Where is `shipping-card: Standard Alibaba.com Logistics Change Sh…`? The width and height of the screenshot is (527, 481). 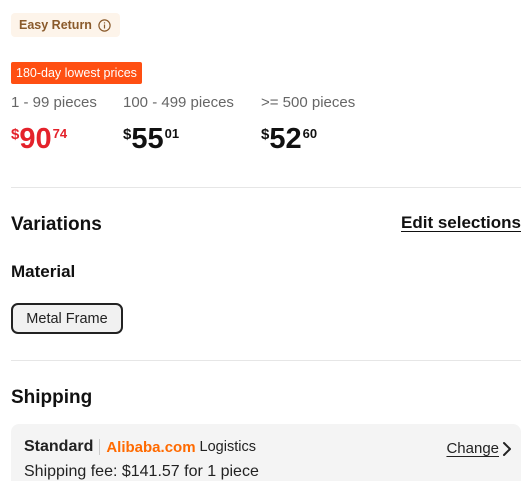
shipping-card: Standard Alibaba.com Logistics Change Sh… is located at coordinates (266, 452).